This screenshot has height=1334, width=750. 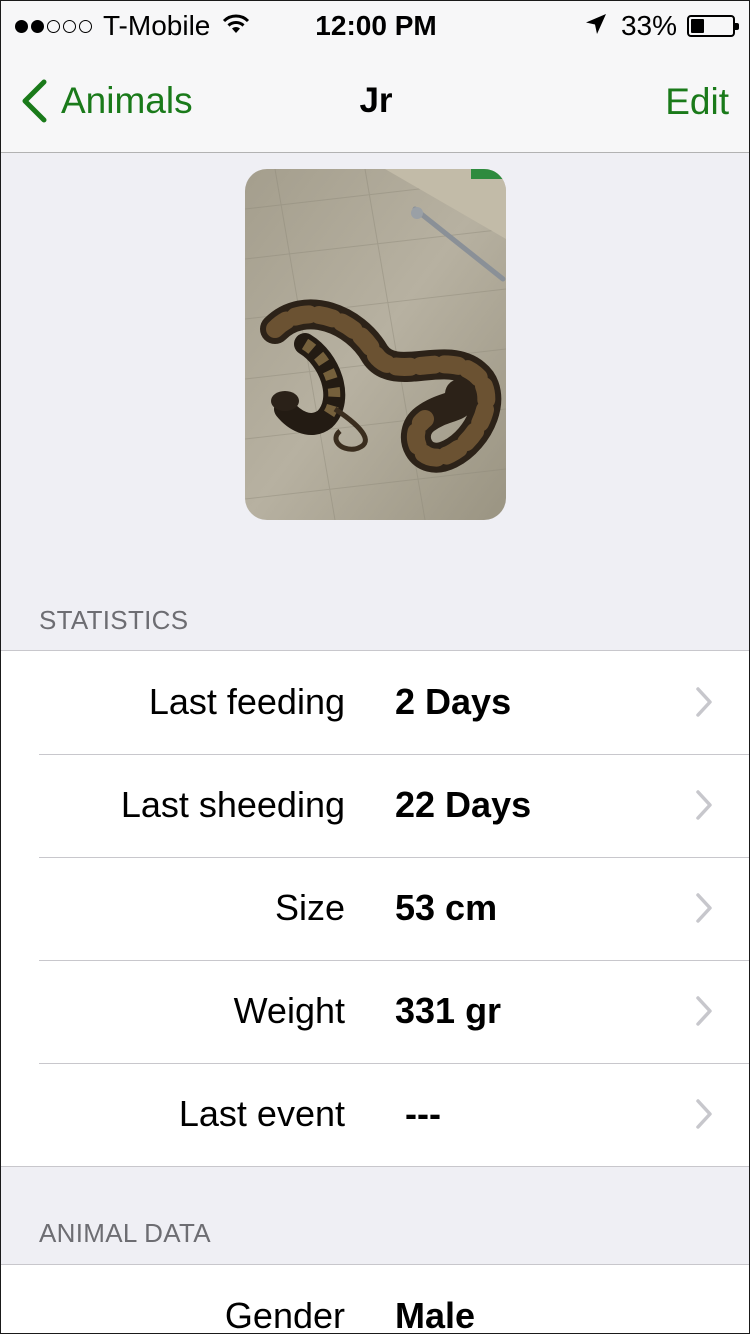 What do you see at coordinates (284, 1314) in the screenshot?
I see `row-label: Gender` at bounding box center [284, 1314].